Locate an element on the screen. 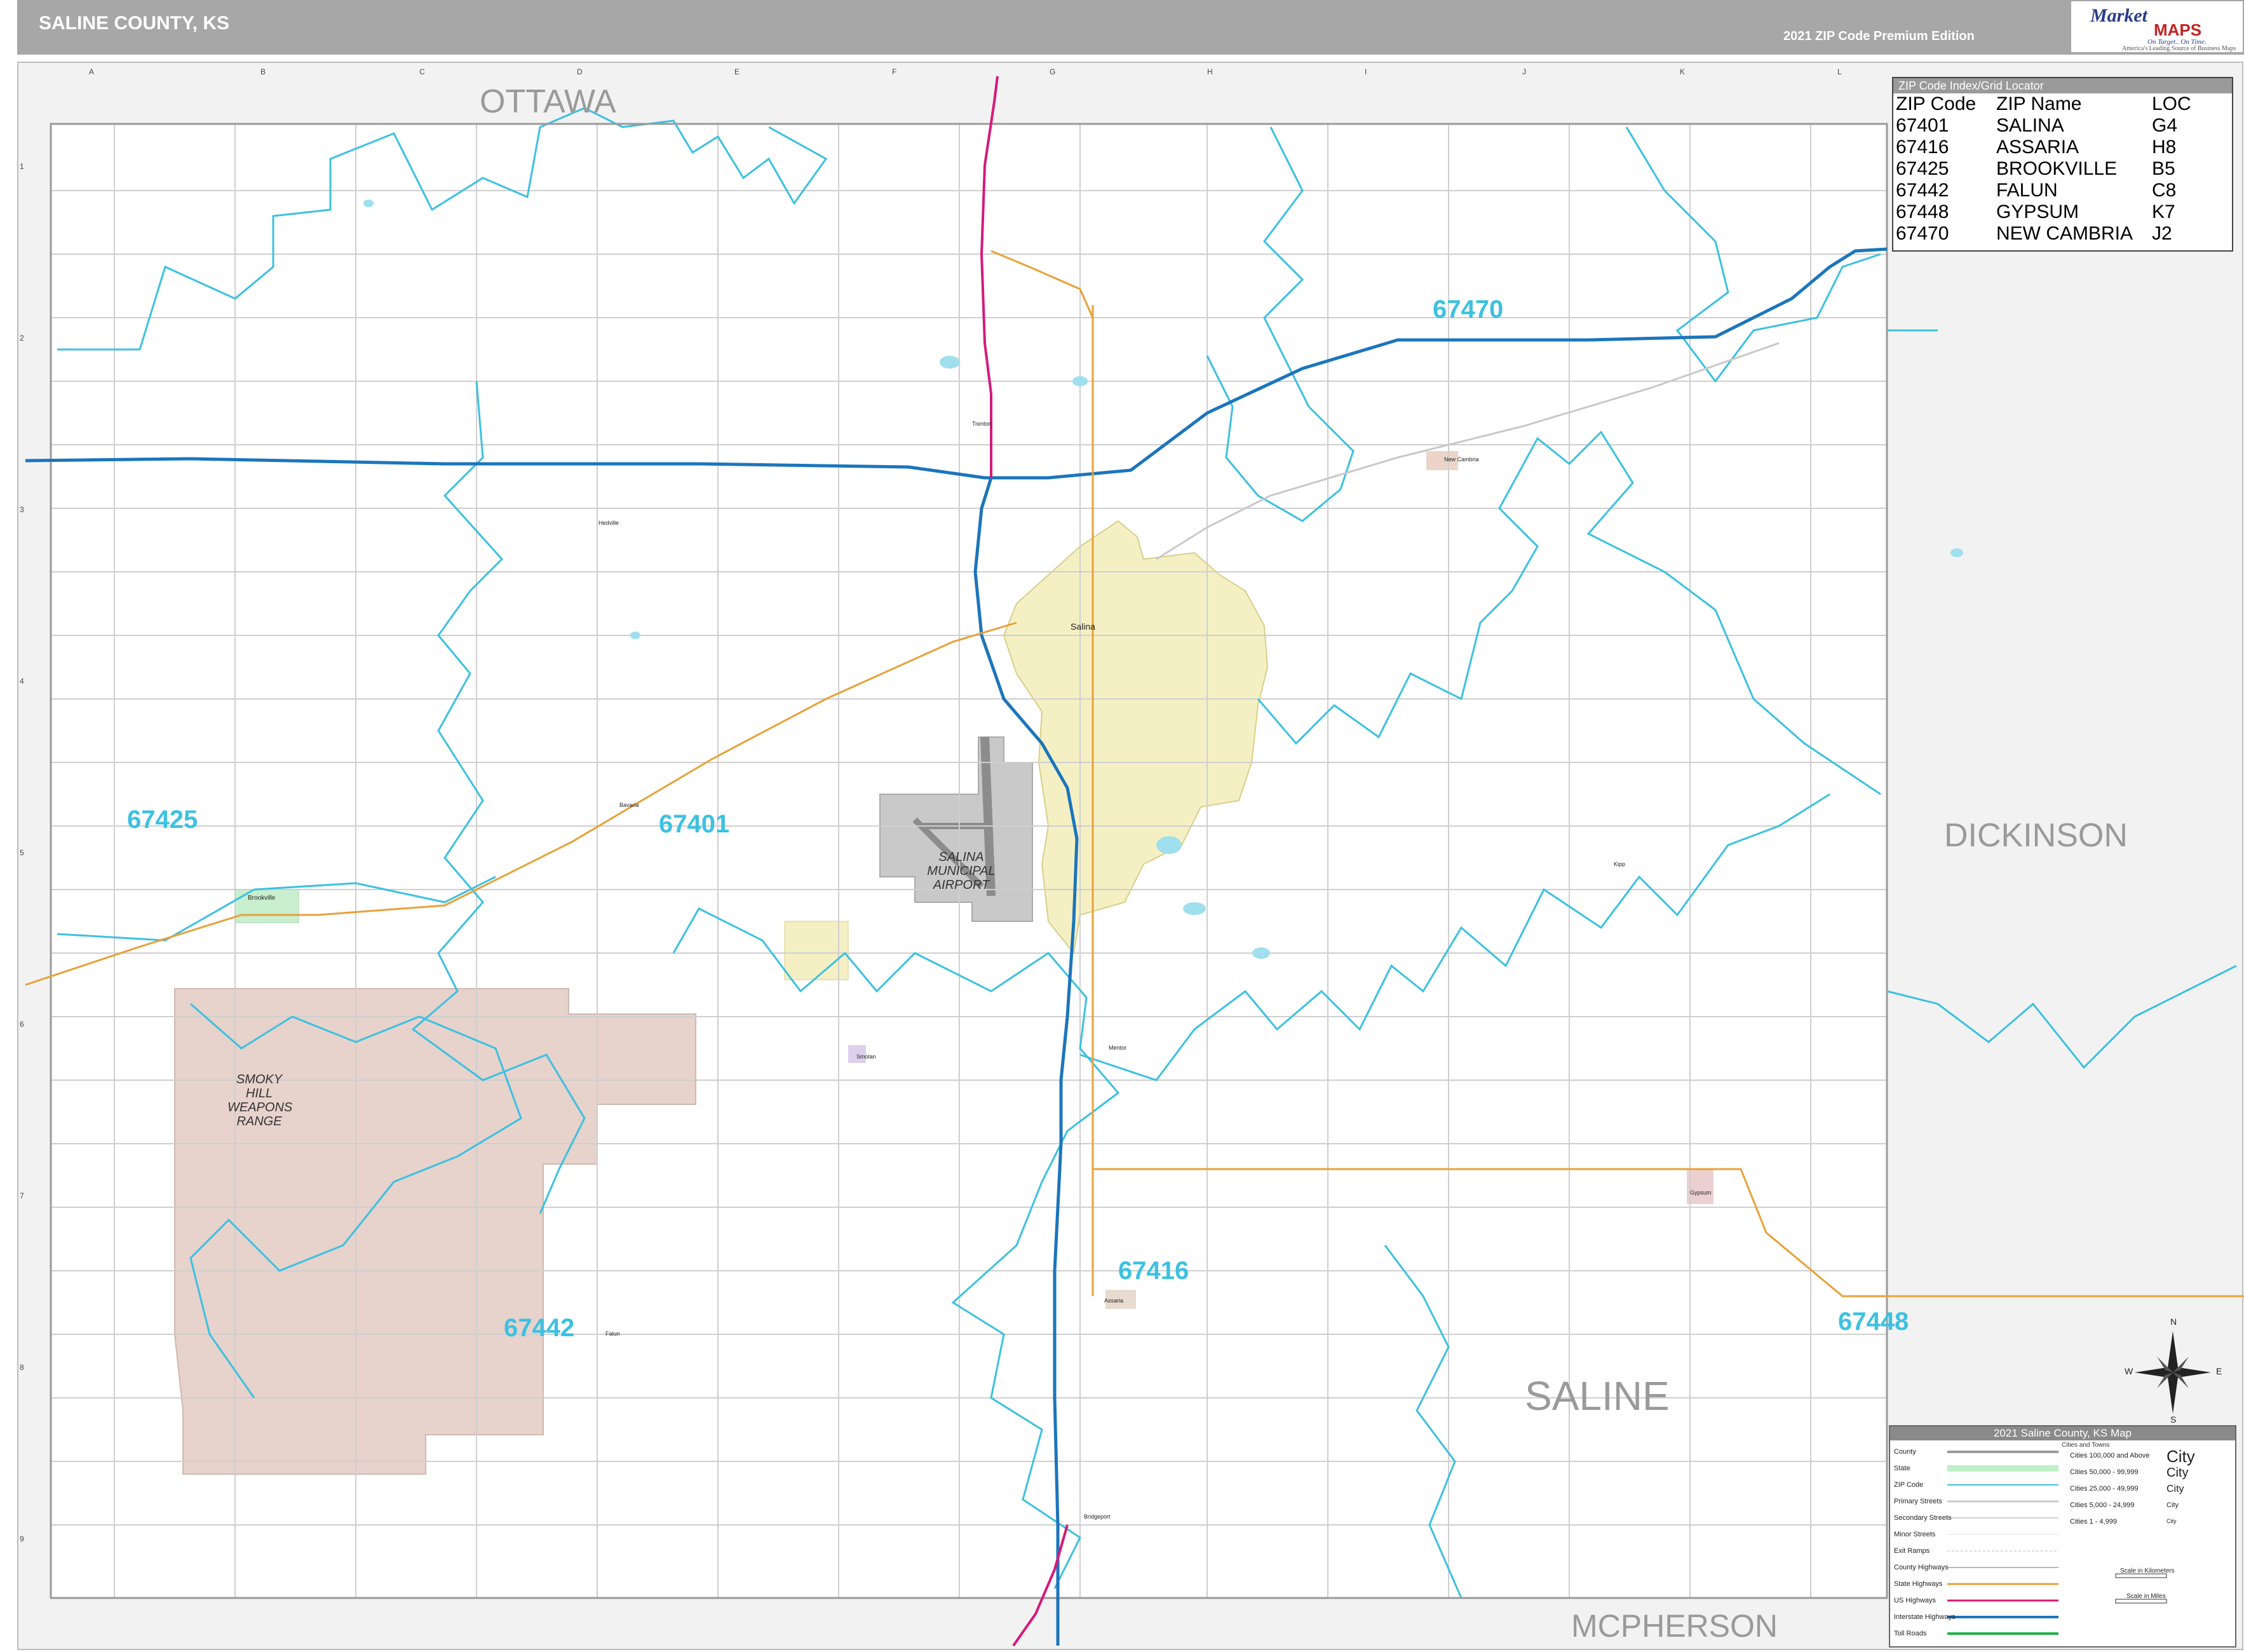 The height and width of the screenshot is (1652, 2244). grid-row-5: 5 is located at coordinates (22, 853).